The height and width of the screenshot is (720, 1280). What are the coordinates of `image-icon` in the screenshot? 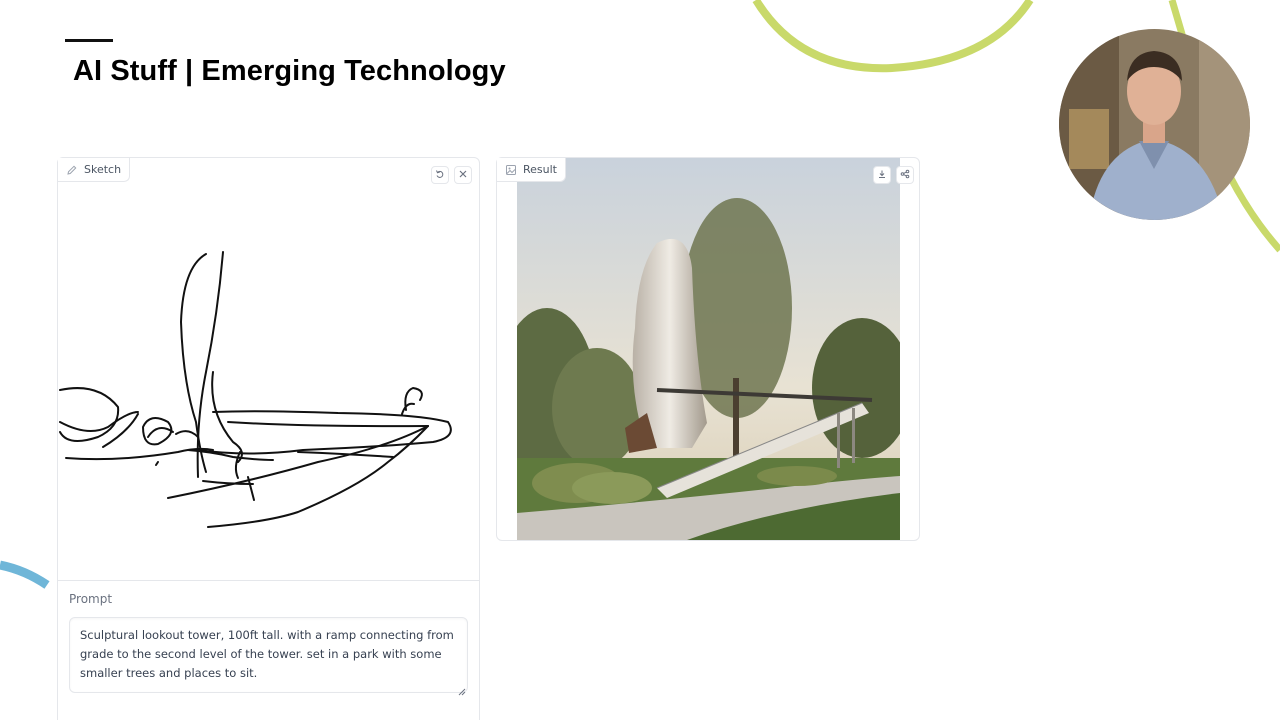 It's located at (511, 170).